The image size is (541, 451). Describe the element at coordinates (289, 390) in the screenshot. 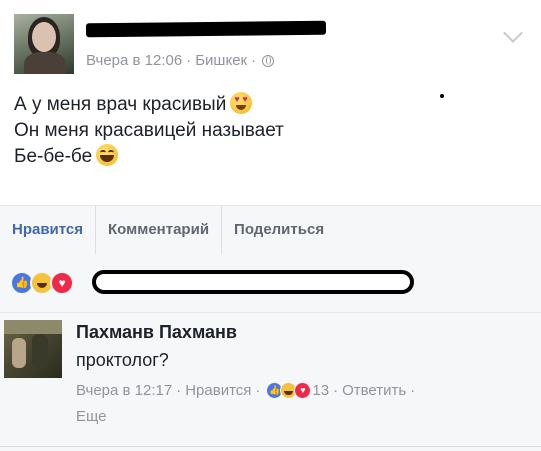

I see `comment-reaction-icons: 👍 ♥` at that location.